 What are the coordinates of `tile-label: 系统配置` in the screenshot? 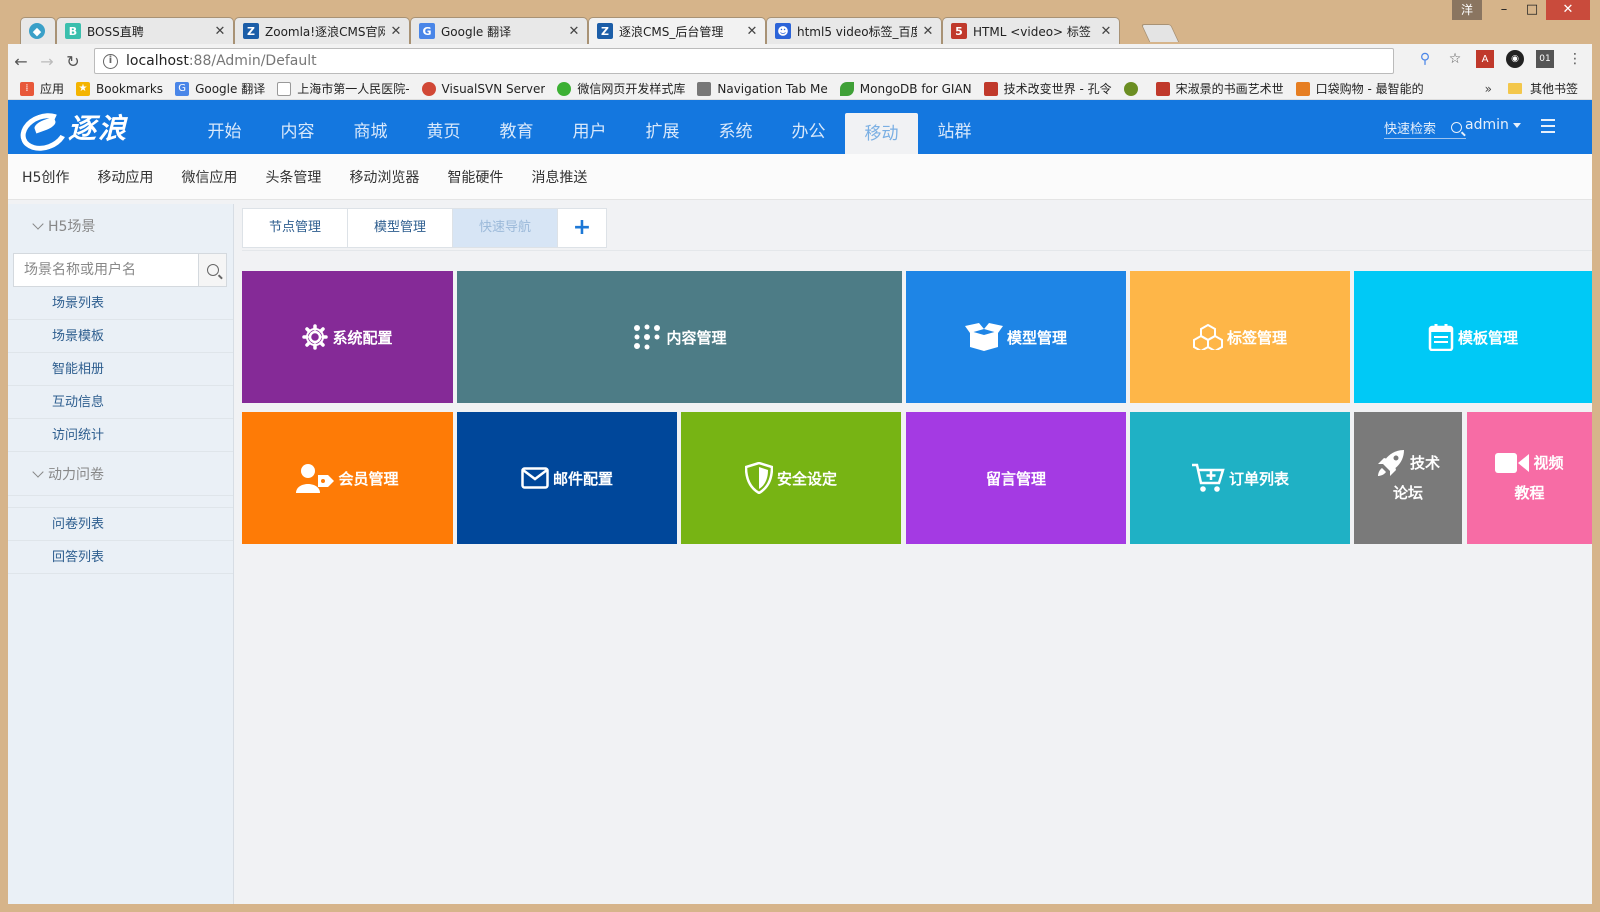 It's located at (362, 337).